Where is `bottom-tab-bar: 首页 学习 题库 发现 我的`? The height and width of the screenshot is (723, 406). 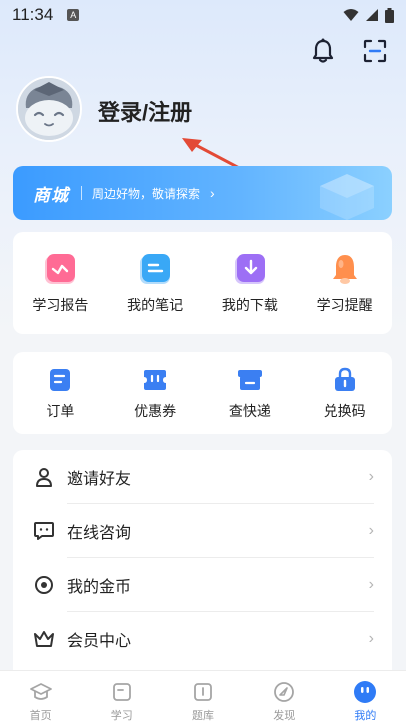
bottom-tab-bar: 首页 学习 题库 发现 我的 is located at coordinates (203, 696).